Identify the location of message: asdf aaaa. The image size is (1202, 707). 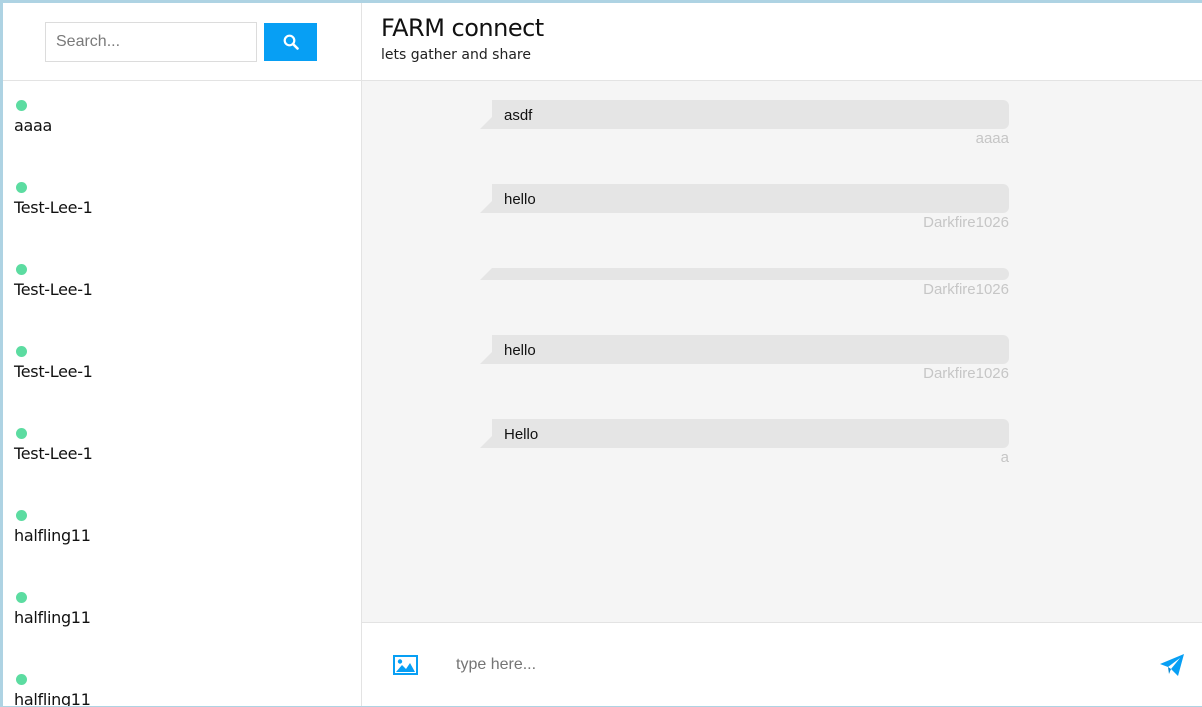
(744, 123).